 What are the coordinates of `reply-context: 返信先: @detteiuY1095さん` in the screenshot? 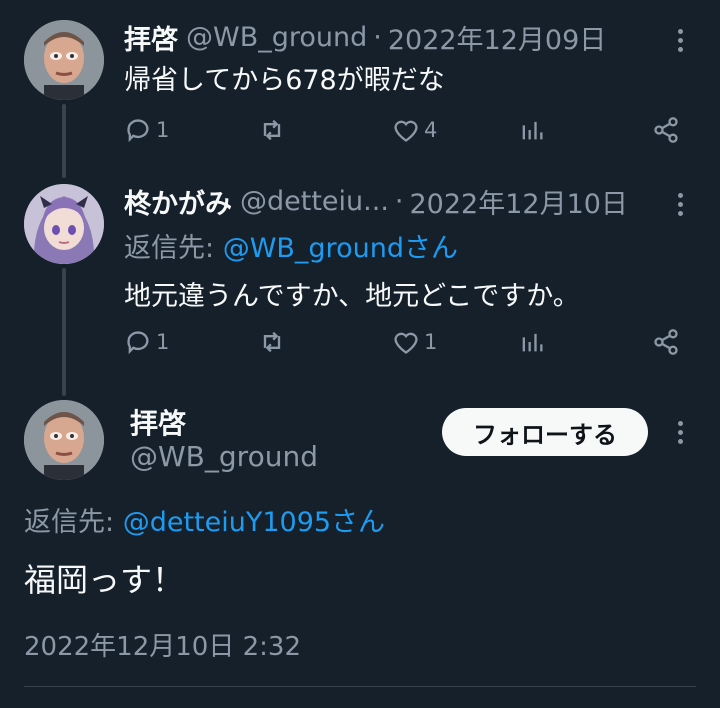 It's located at (204, 519).